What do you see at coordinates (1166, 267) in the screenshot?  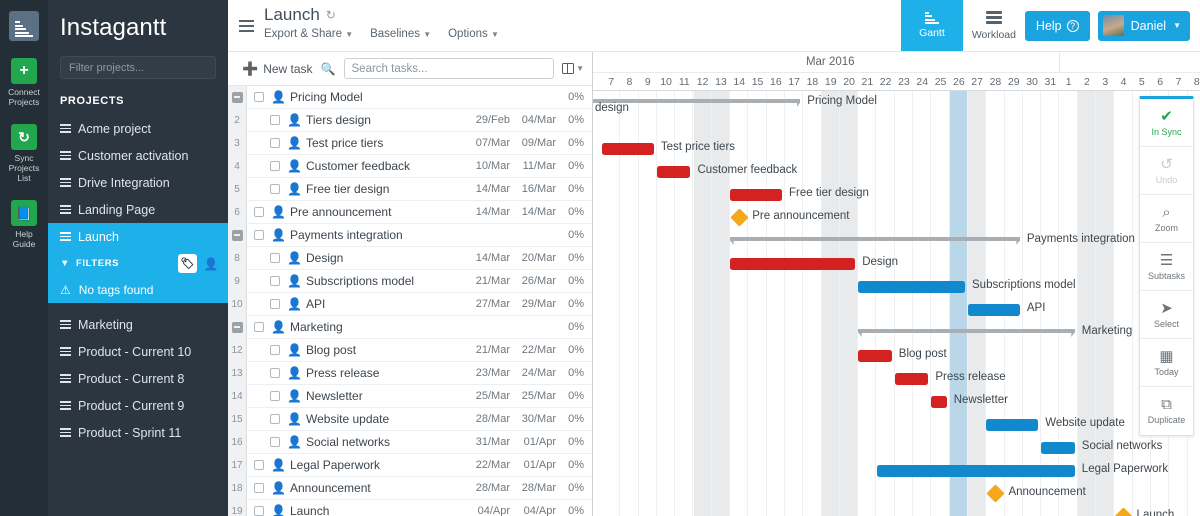 I see `tool-subtasks: ☰ Subtasks` at bounding box center [1166, 267].